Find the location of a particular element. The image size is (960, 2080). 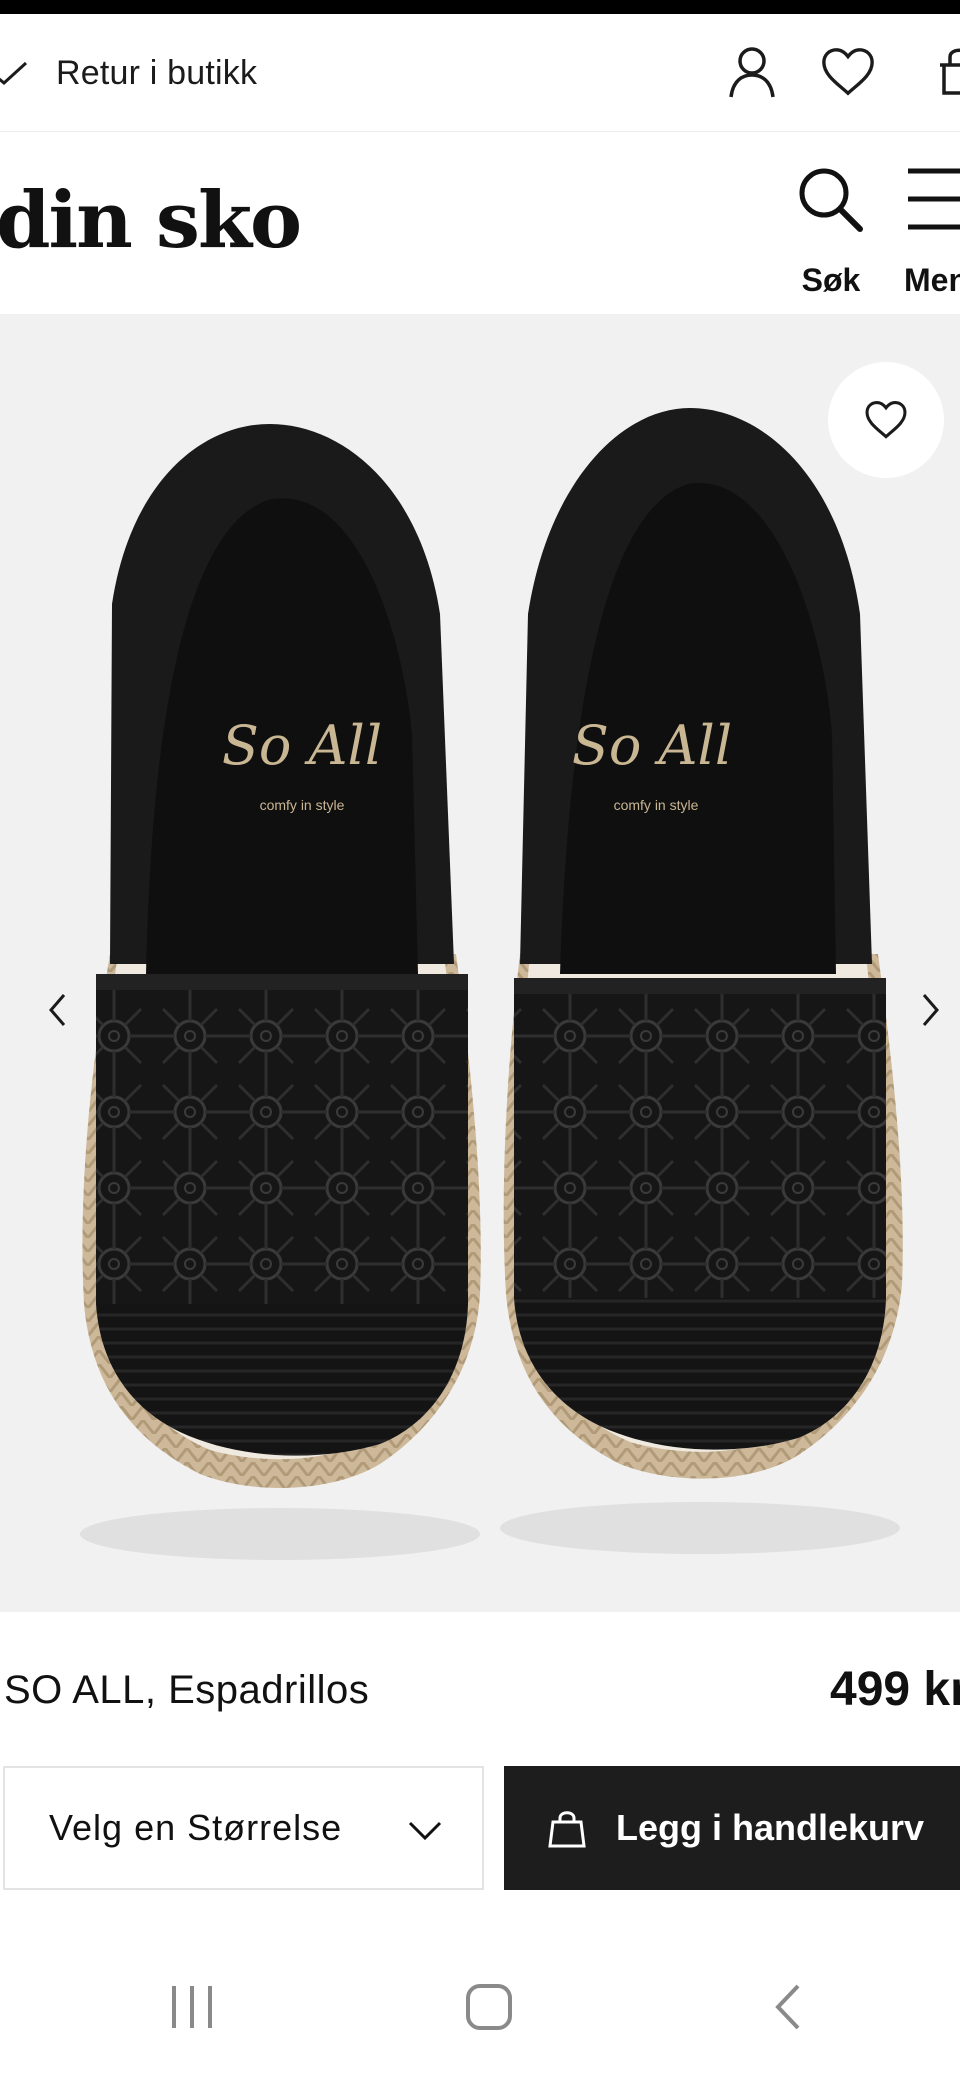

menu-icon is located at coordinates (920, 200).